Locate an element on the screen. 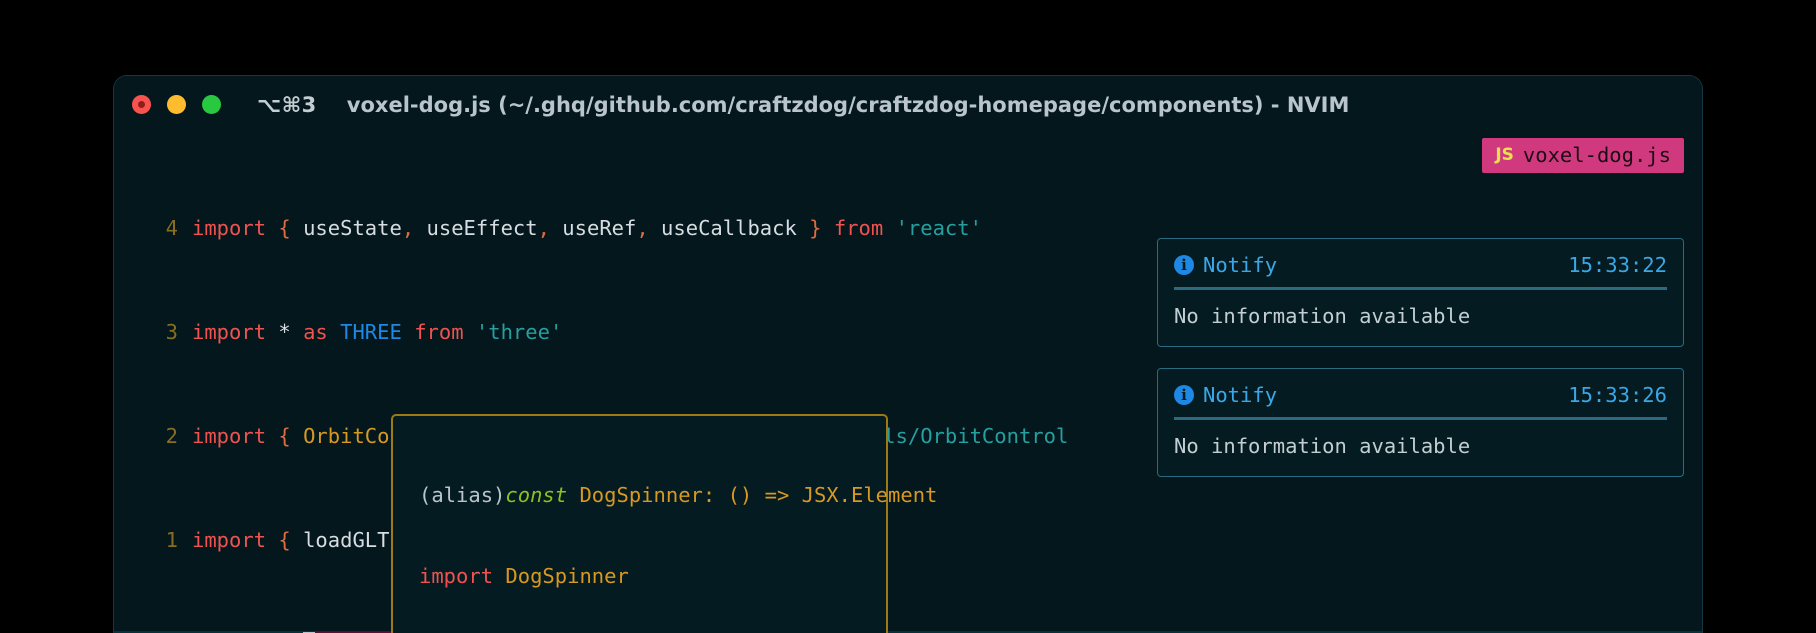 This screenshot has height=633, width=1816. notification-timestamp: 15:33:22 is located at coordinates (1617, 265).